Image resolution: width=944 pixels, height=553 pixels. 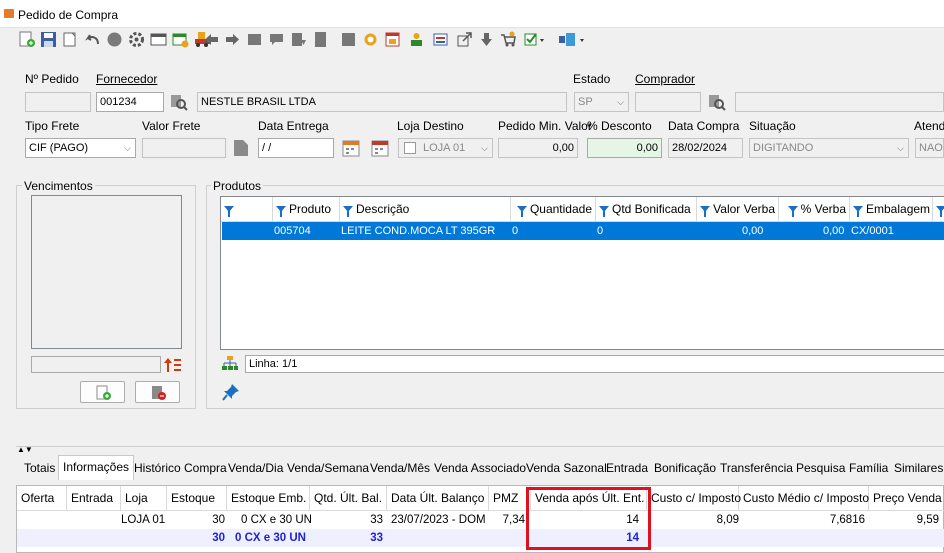 What do you see at coordinates (102, 392) in the screenshot?
I see `add-vencimento-button` at bounding box center [102, 392].